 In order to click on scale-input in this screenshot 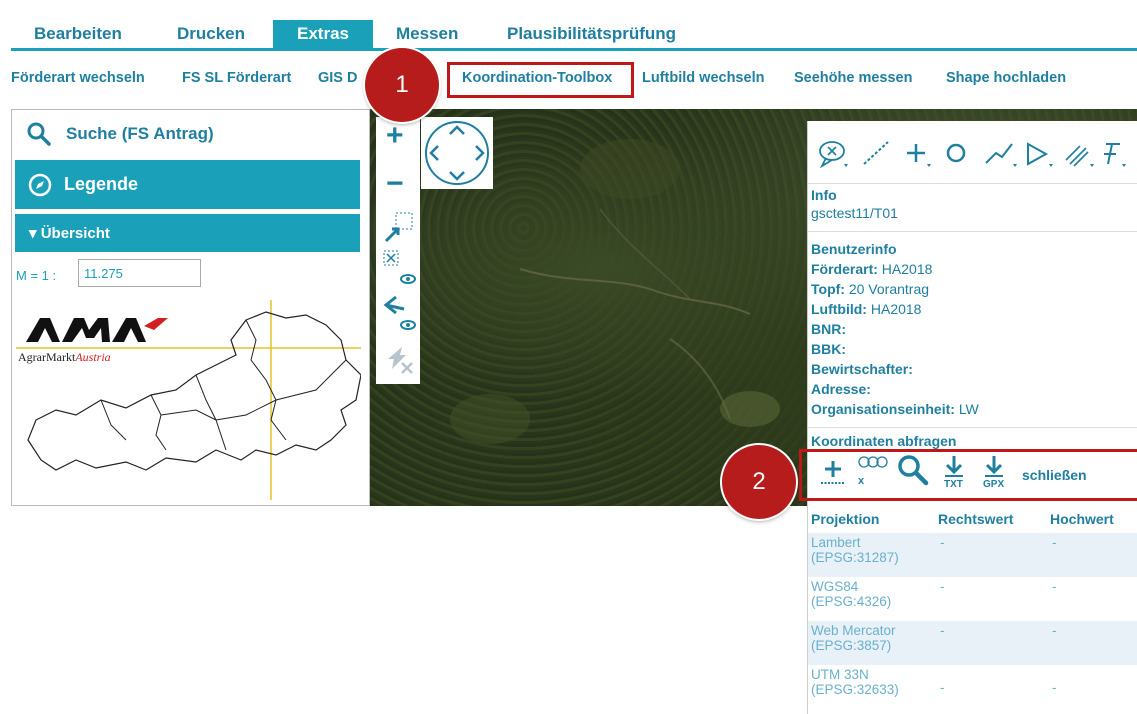, I will do `click(139, 273)`.